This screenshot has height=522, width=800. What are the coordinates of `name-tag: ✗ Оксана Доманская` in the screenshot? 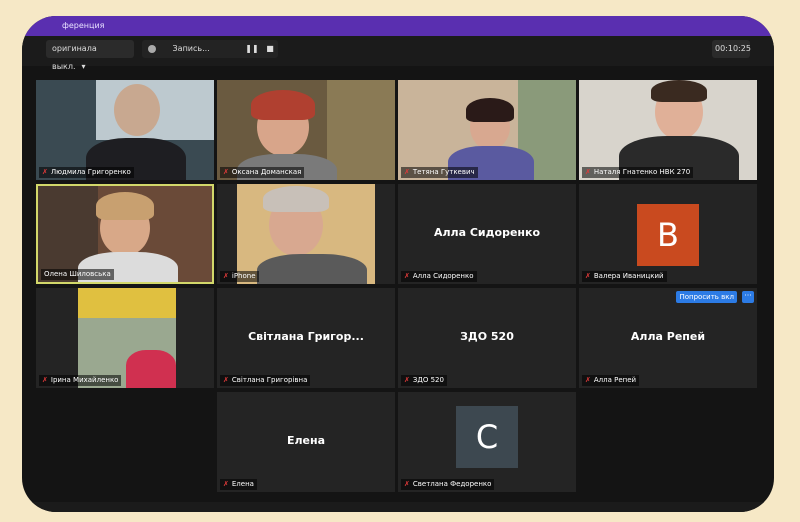 It's located at (262, 172).